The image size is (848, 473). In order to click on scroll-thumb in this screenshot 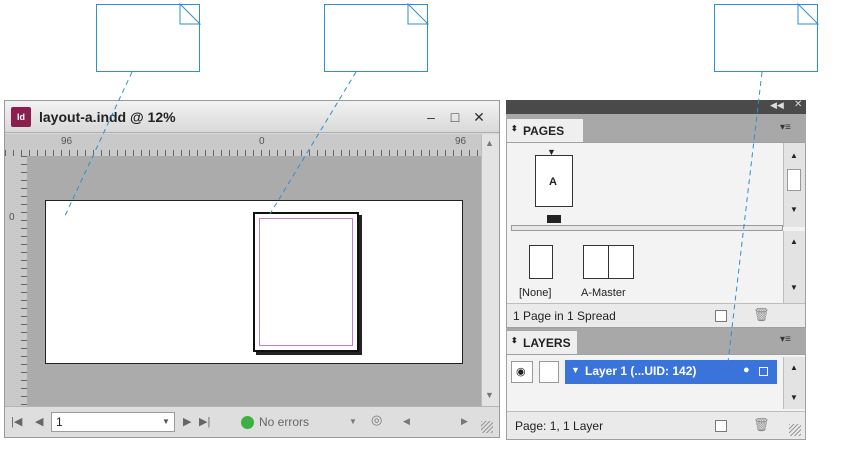, I will do `click(794, 180)`.